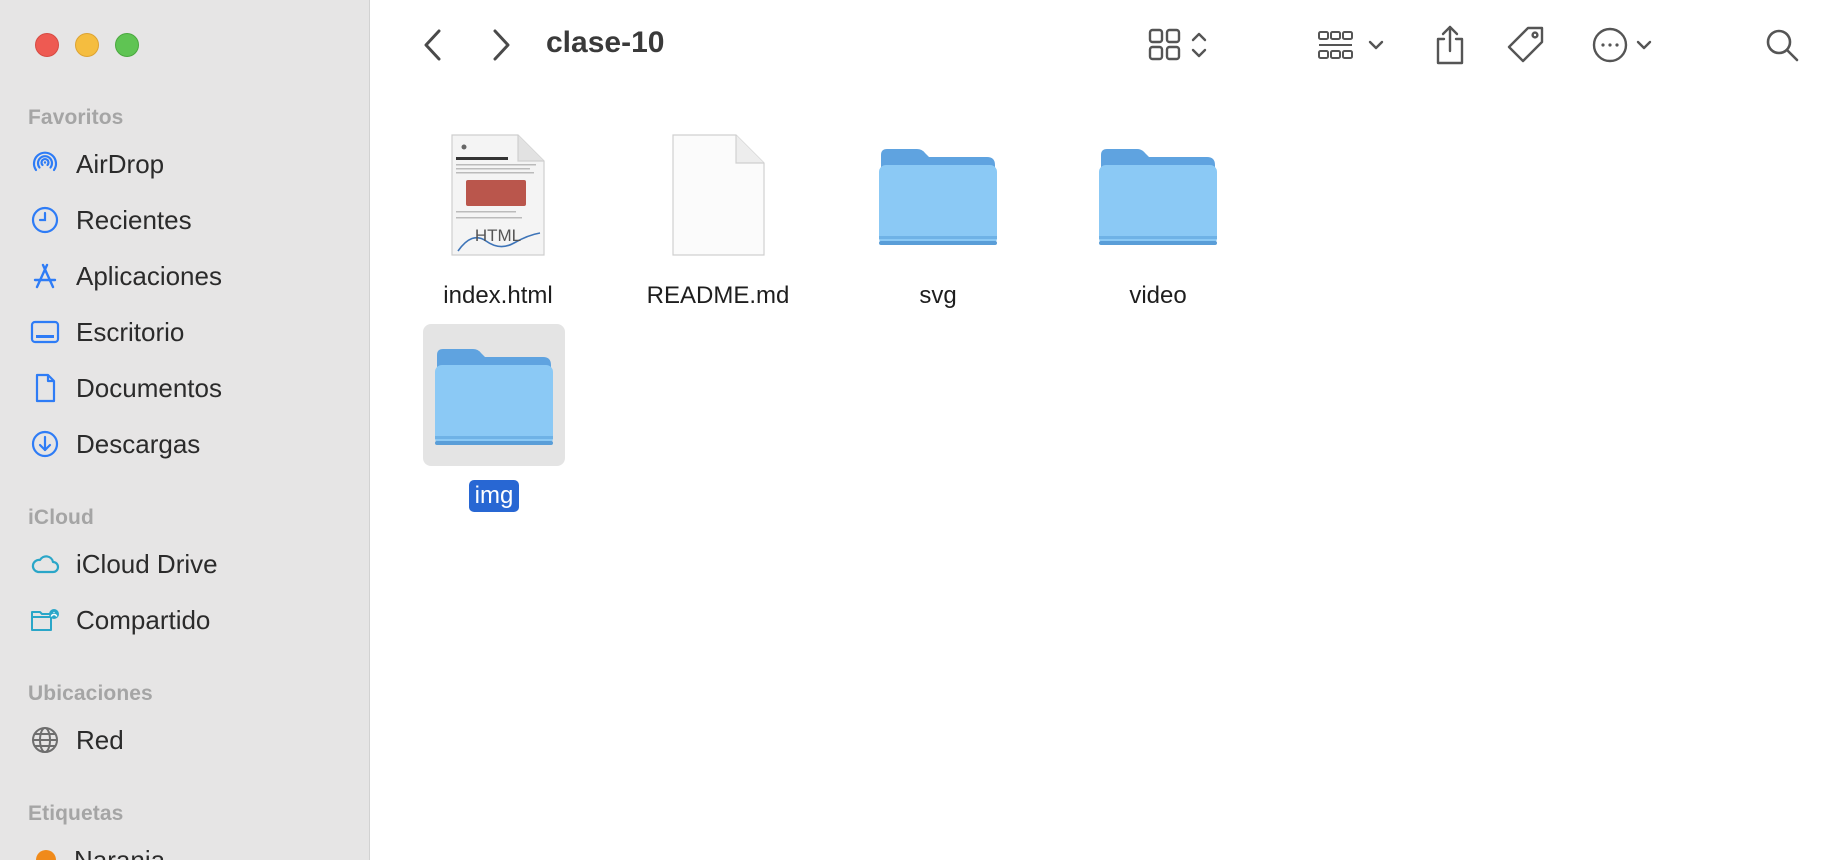 The height and width of the screenshot is (860, 1836). What do you see at coordinates (76, 117) in the screenshot?
I see `section-title-favoritos: Favoritos` at bounding box center [76, 117].